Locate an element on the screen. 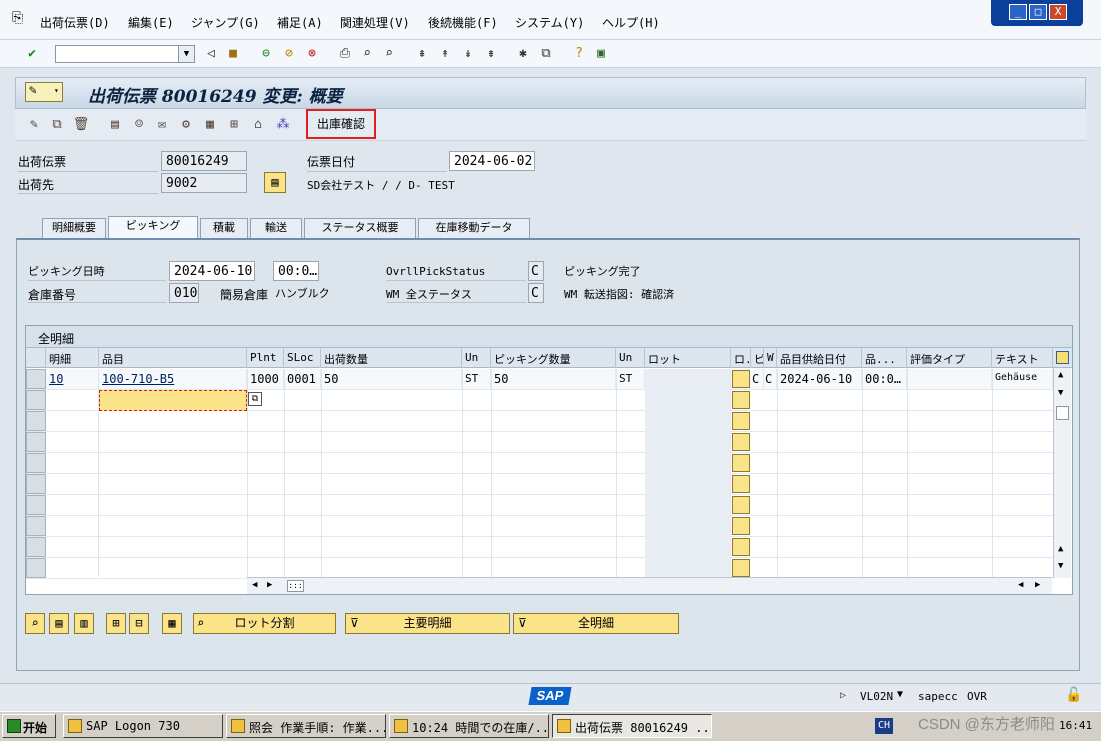  col-unit-2: Un is located at coordinates (630, 358).